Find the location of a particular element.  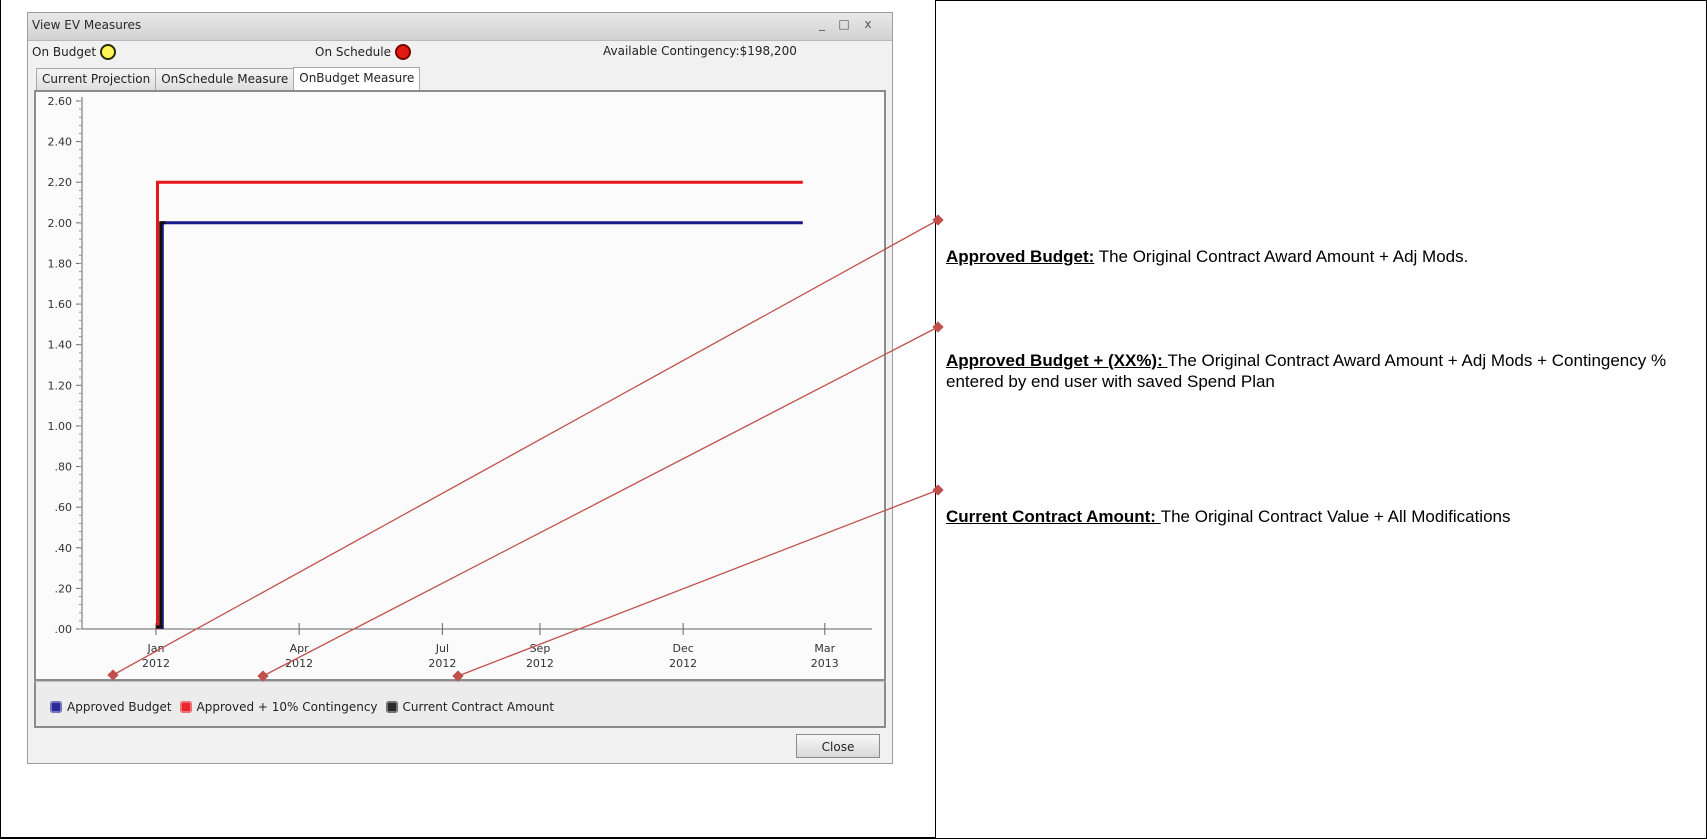

minimize-icon: _ is located at coordinates (822, 24).